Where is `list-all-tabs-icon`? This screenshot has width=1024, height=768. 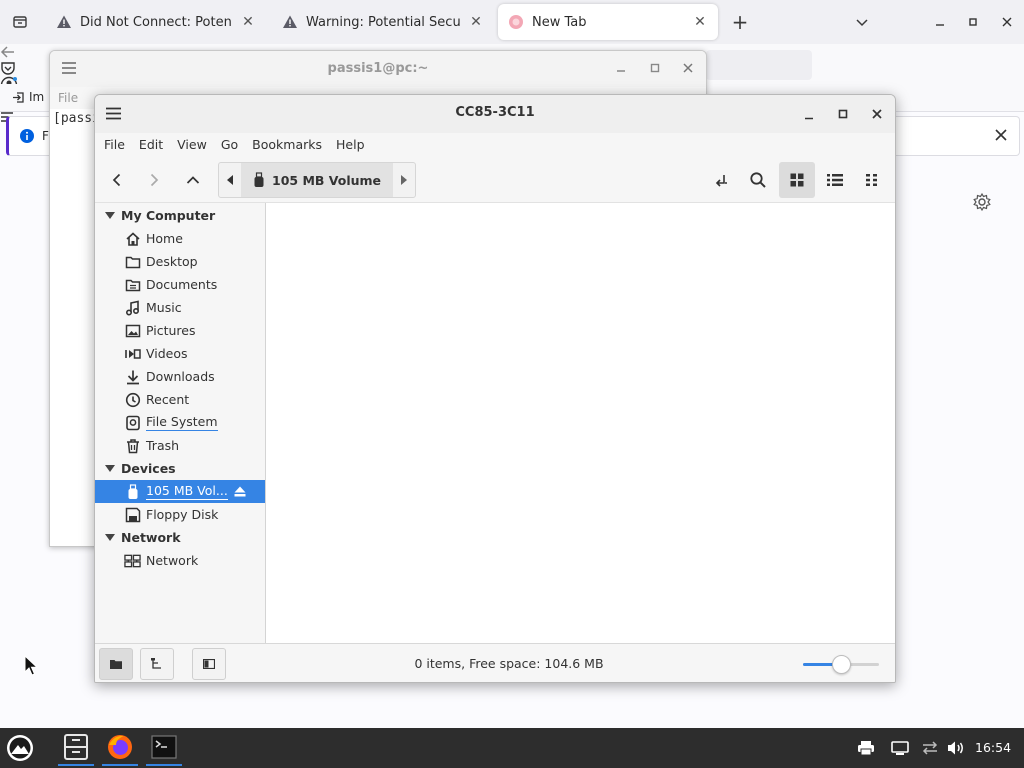 list-all-tabs-icon is located at coordinates (20, 22).